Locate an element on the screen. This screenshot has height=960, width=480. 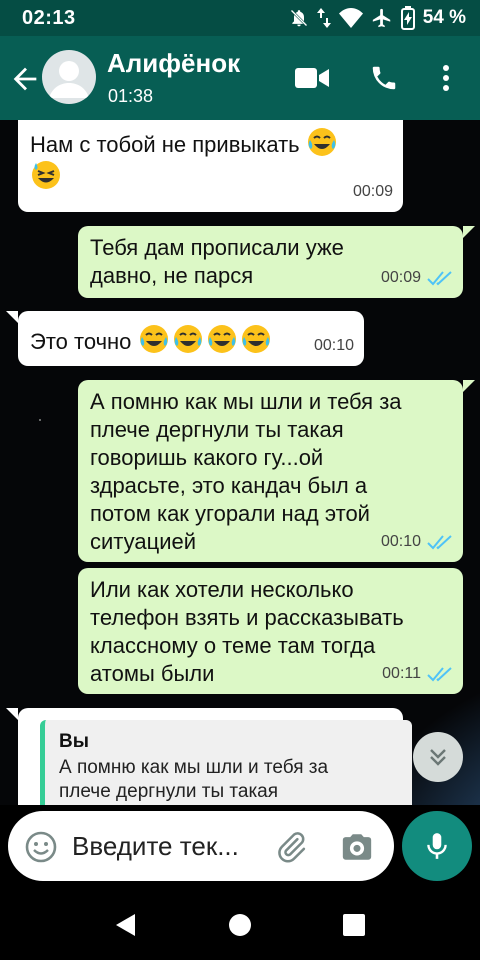
more-vert-icon is located at coordinates (446, 78).